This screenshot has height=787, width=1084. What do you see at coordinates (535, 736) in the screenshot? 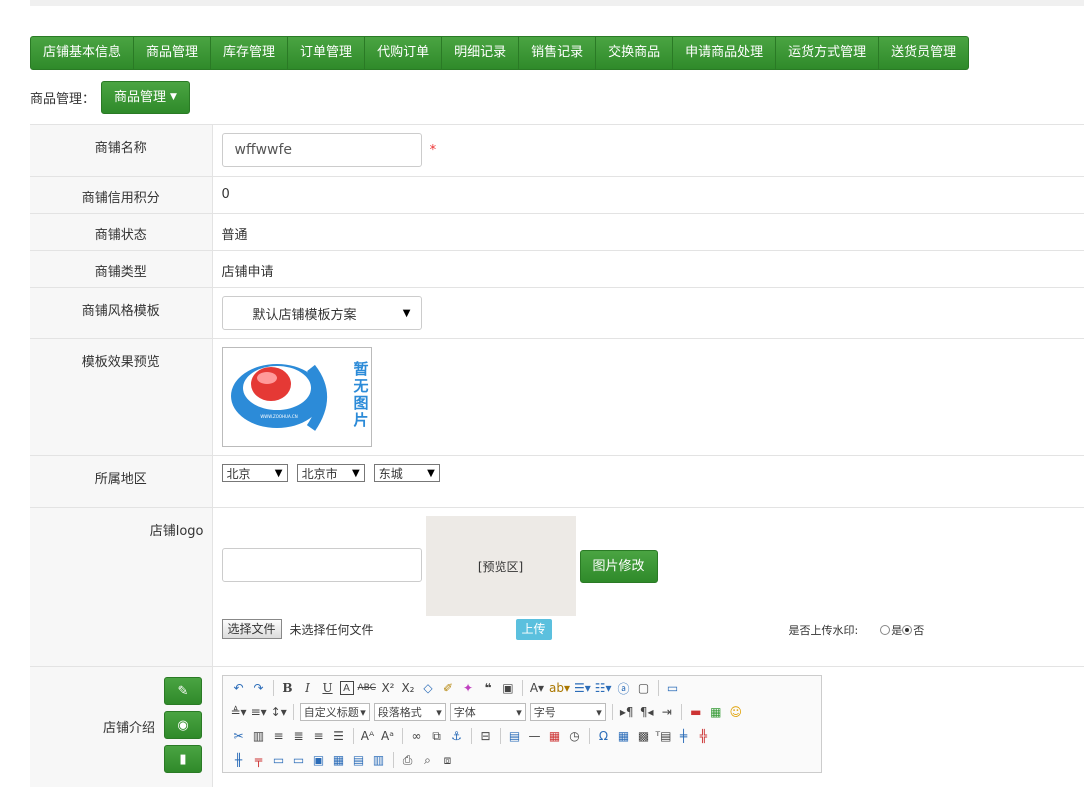
I see `horizontal-rule-icon: —` at bounding box center [535, 736].